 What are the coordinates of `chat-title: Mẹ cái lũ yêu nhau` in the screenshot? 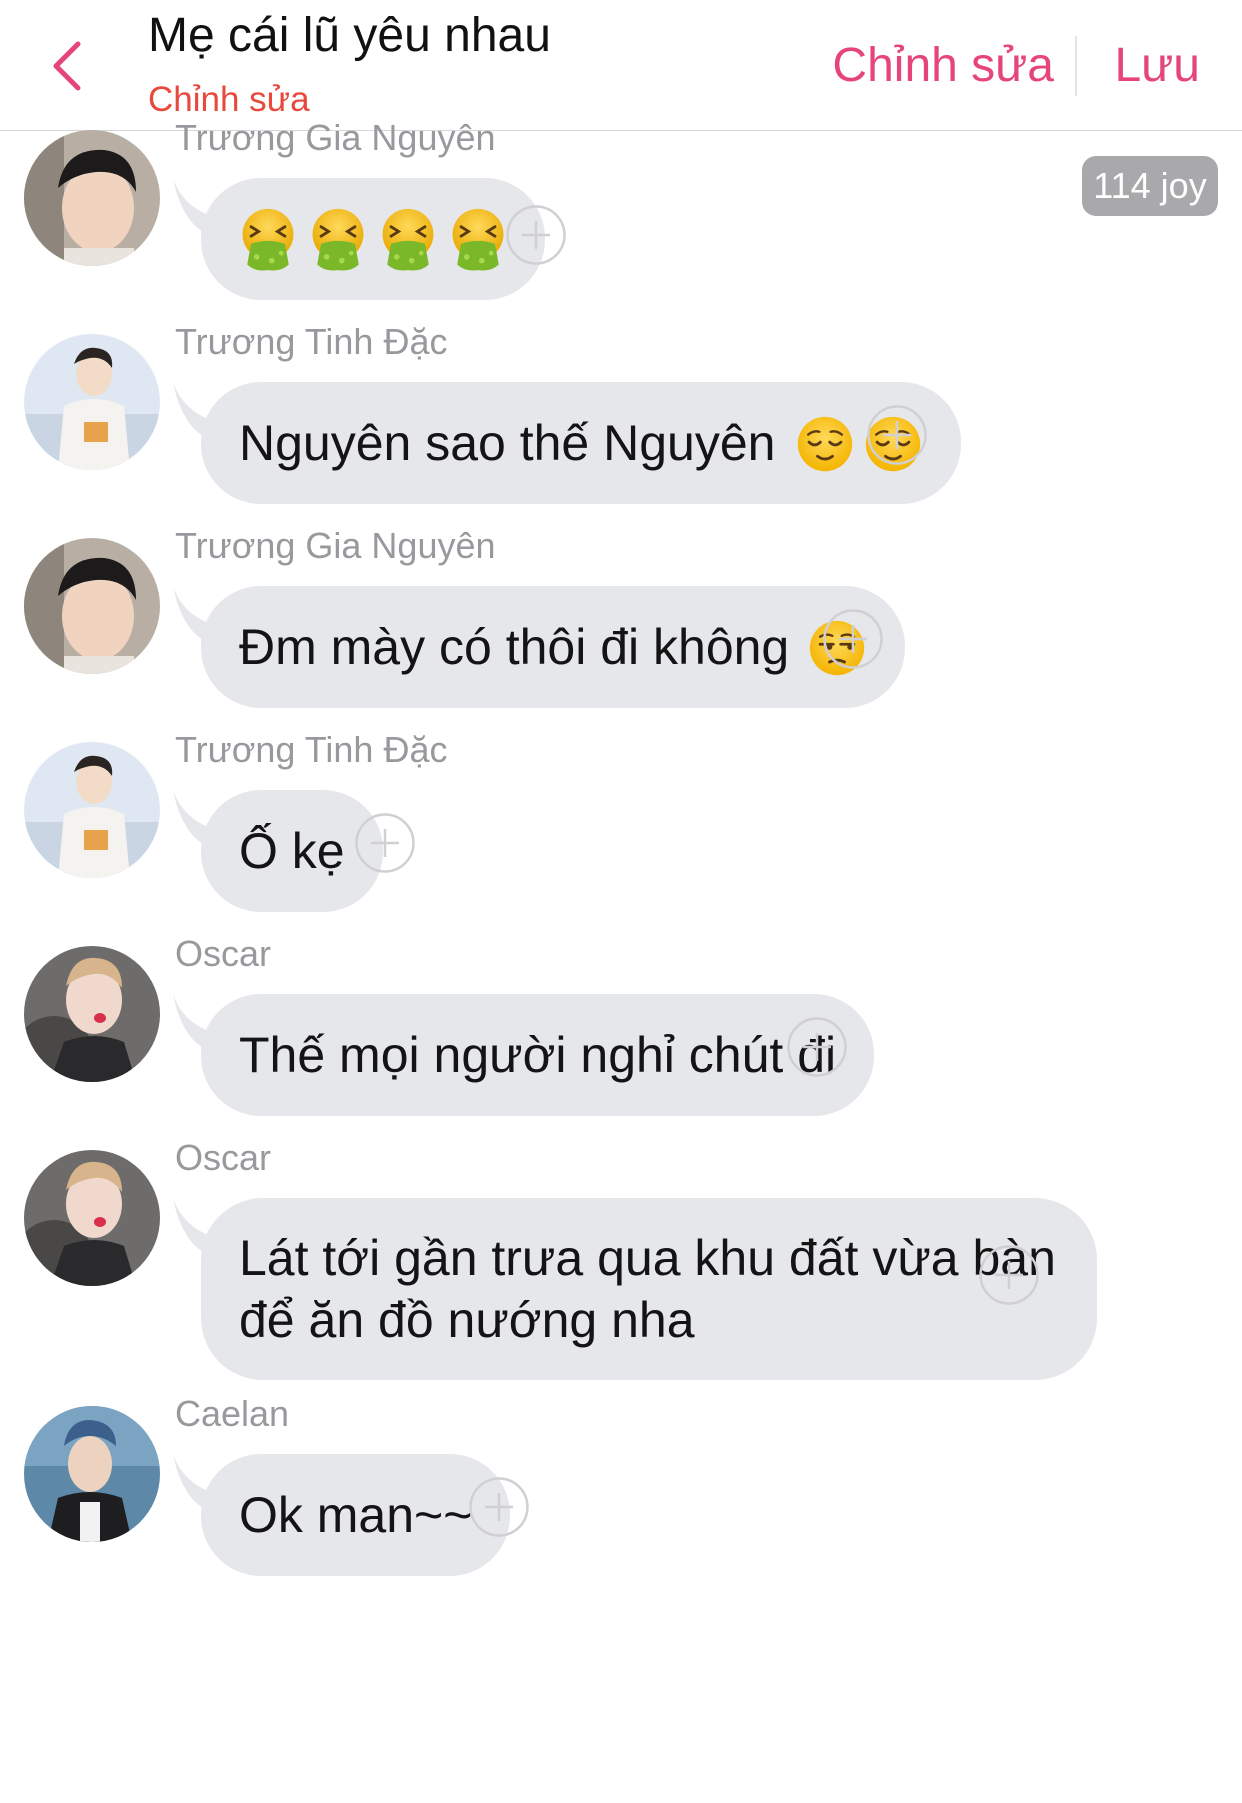 It's located at (349, 35).